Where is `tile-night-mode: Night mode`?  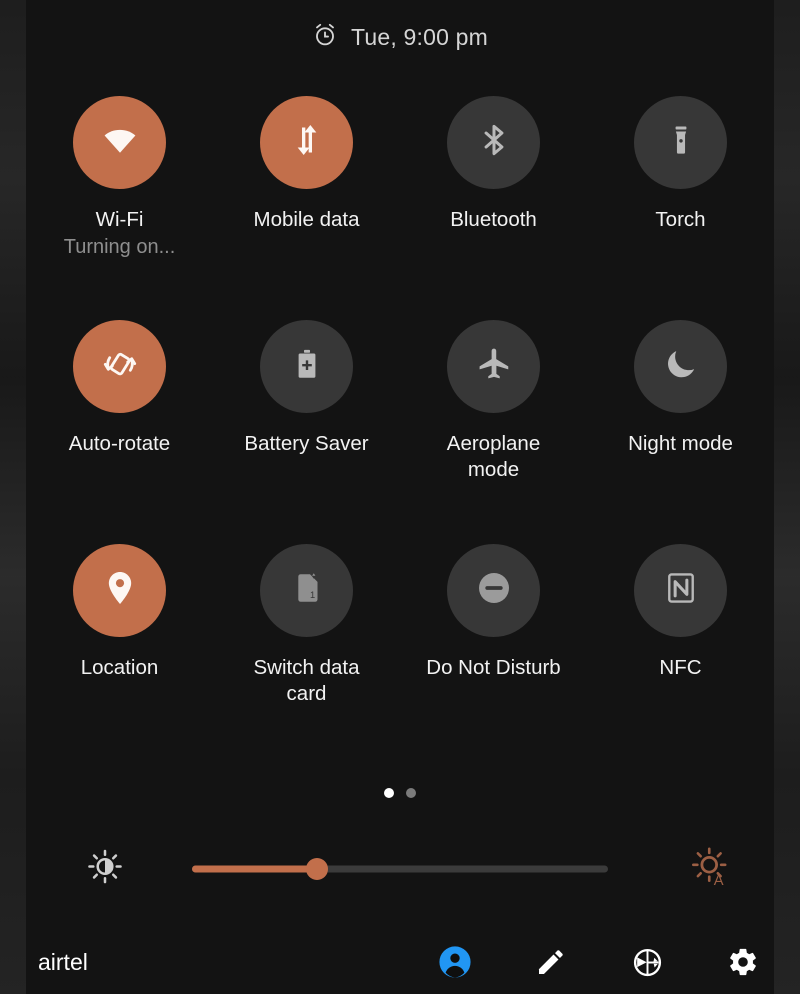 tile-night-mode: Night mode is located at coordinates (680, 424).